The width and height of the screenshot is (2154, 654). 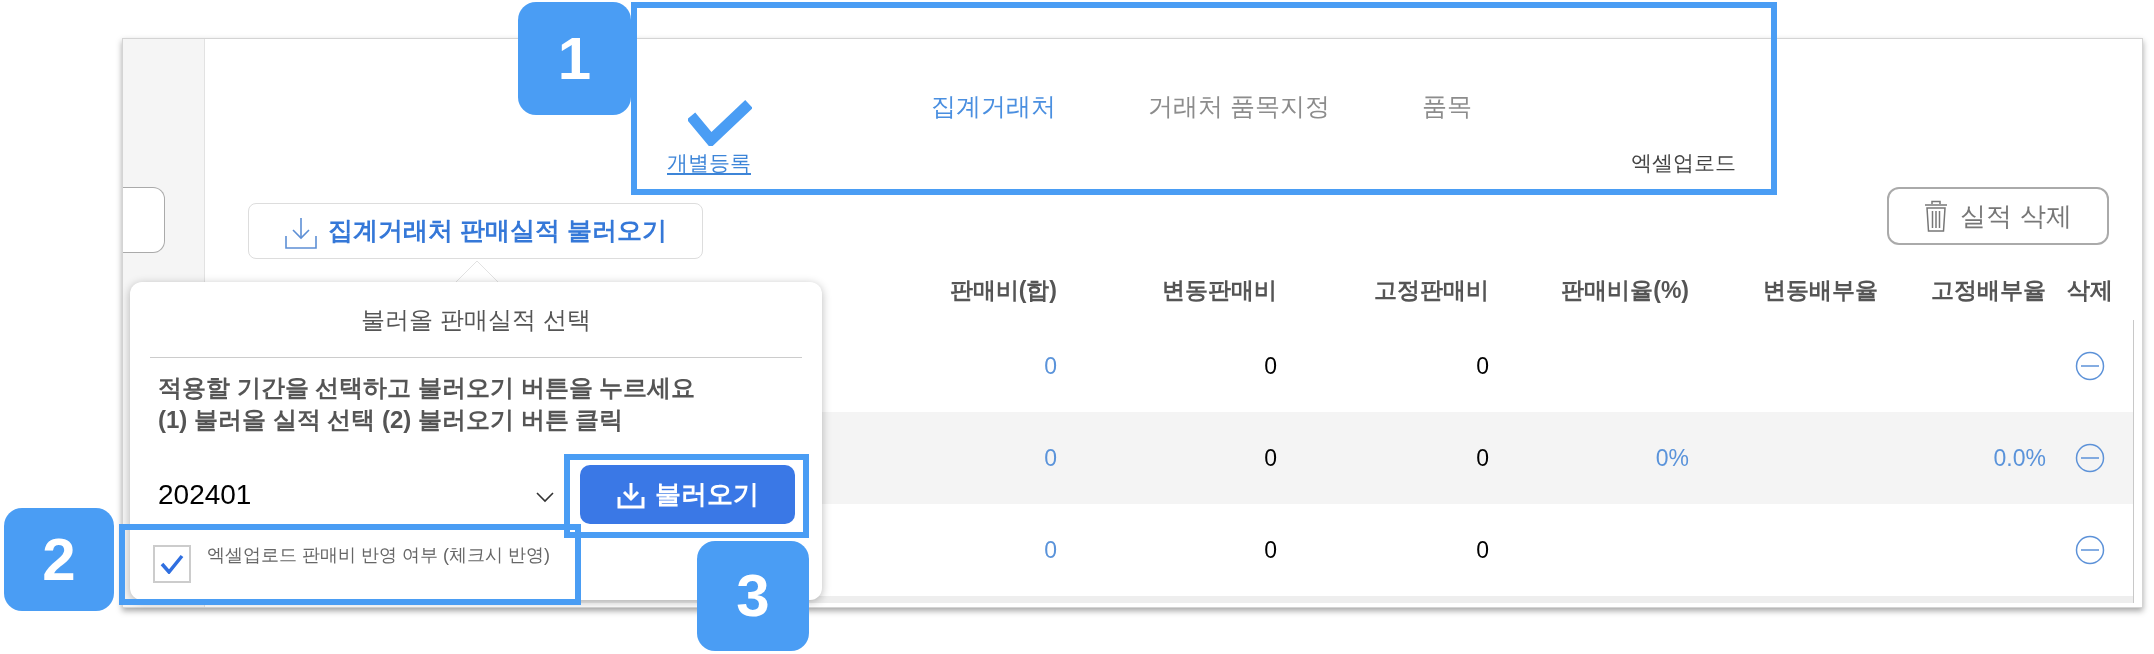 What do you see at coordinates (2019, 458) in the screenshot?
I see `table-cell: 0.0%` at bounding box center [2019, 458].